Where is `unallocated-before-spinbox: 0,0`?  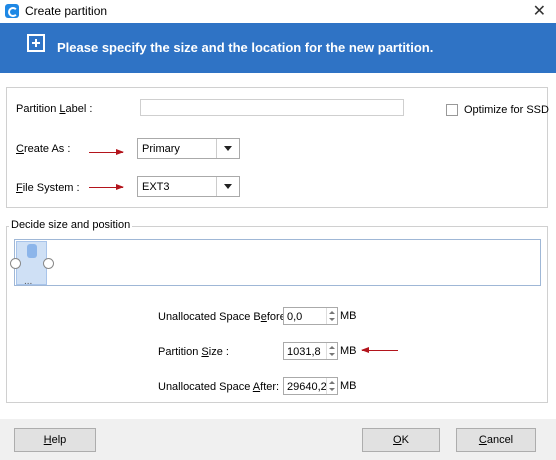
unallocated-before-spinbox: 0,0 is located at coordinates (310, 316).